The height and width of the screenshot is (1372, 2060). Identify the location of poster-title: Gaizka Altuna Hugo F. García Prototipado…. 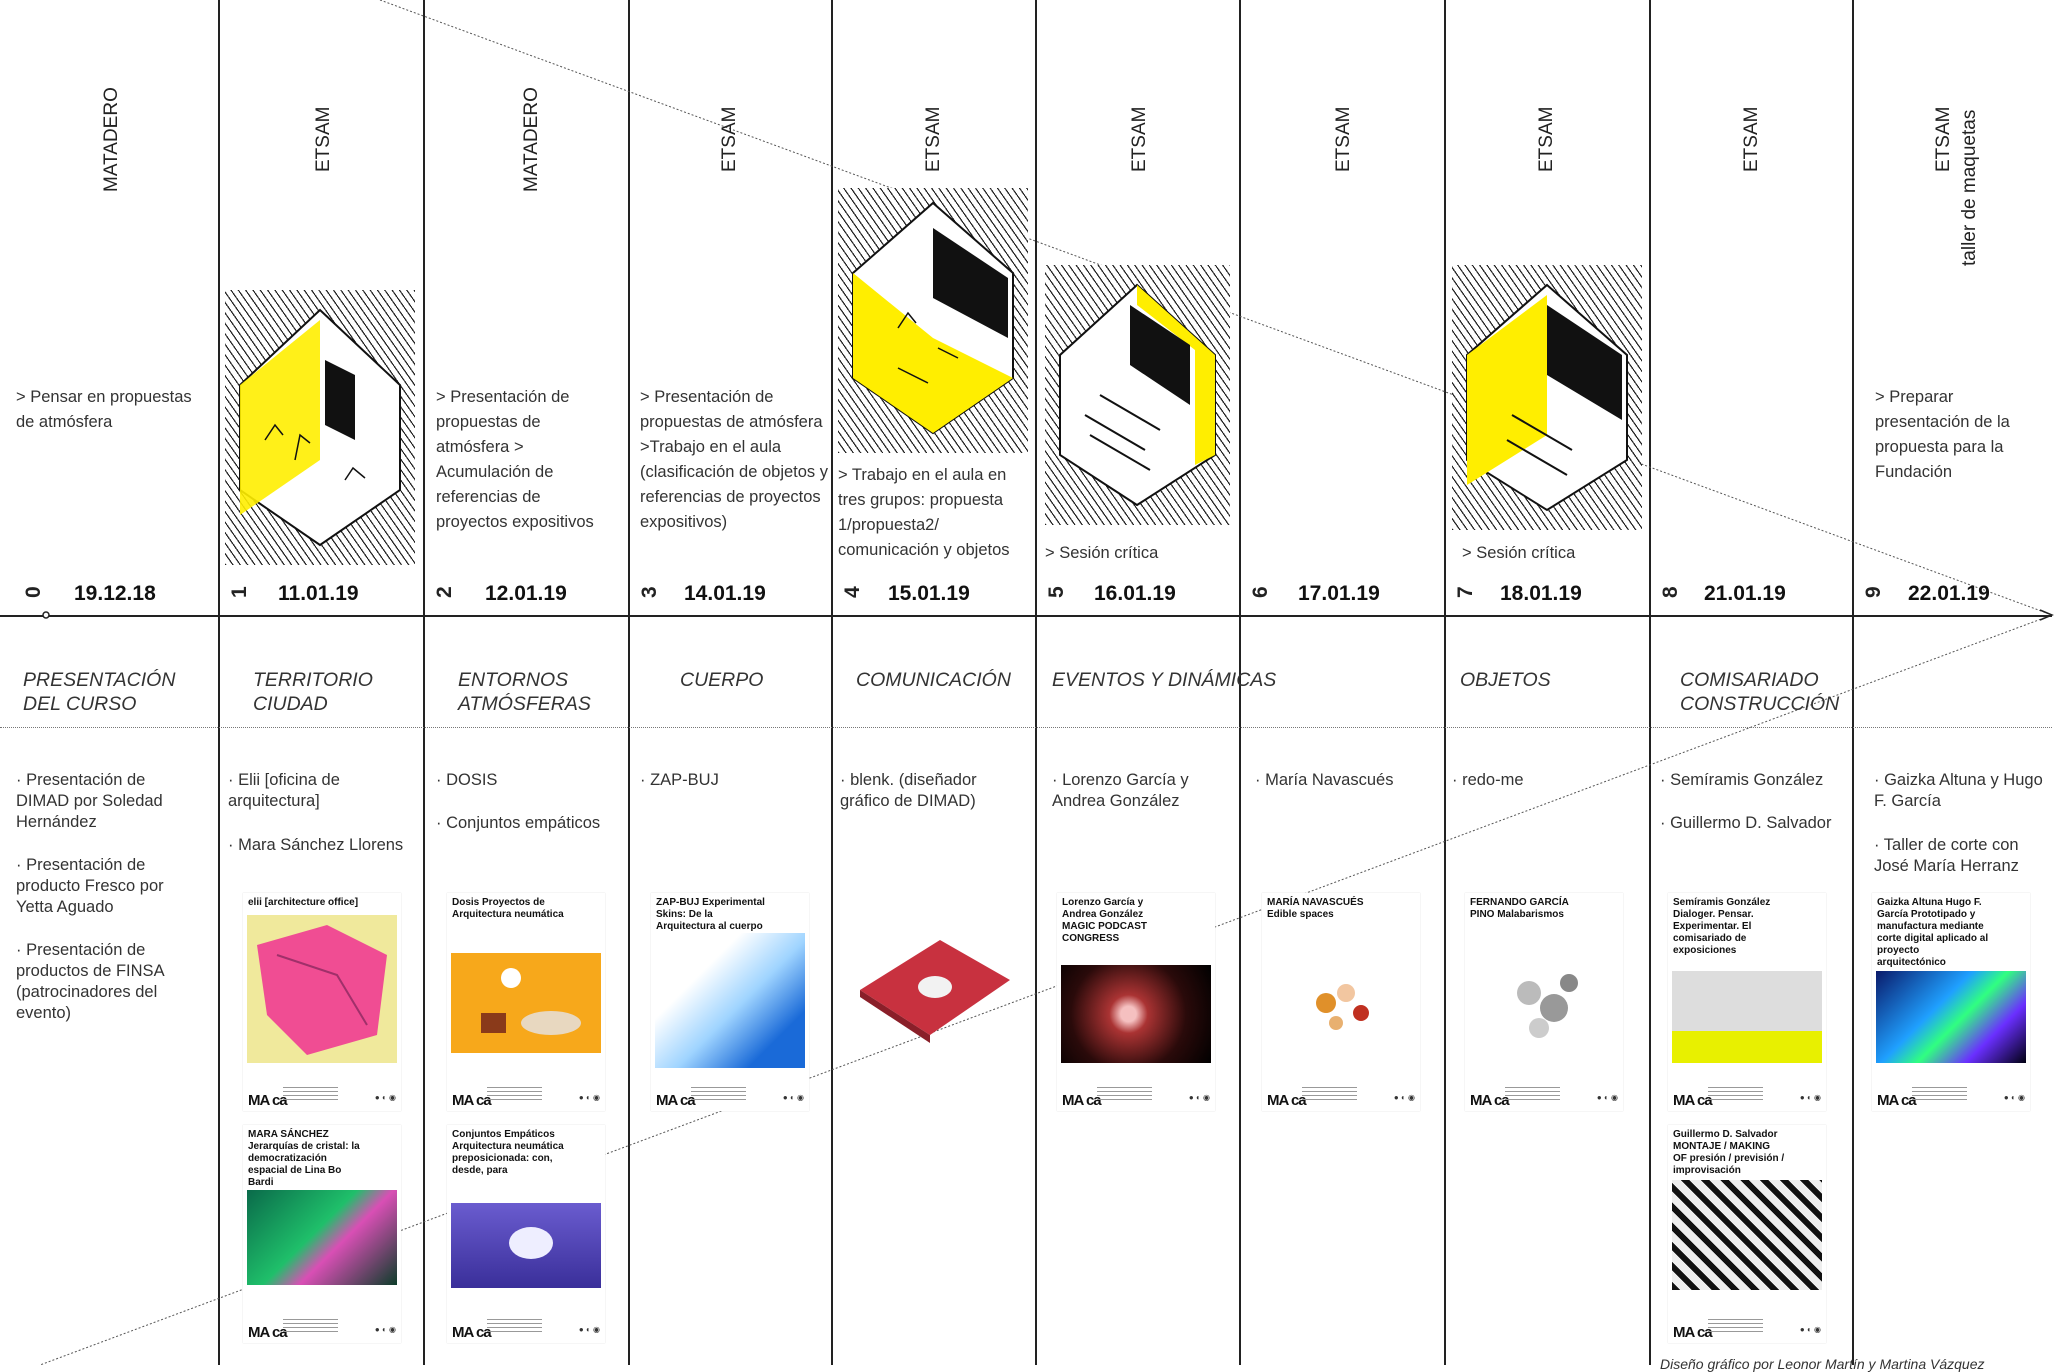
(1933, 932).